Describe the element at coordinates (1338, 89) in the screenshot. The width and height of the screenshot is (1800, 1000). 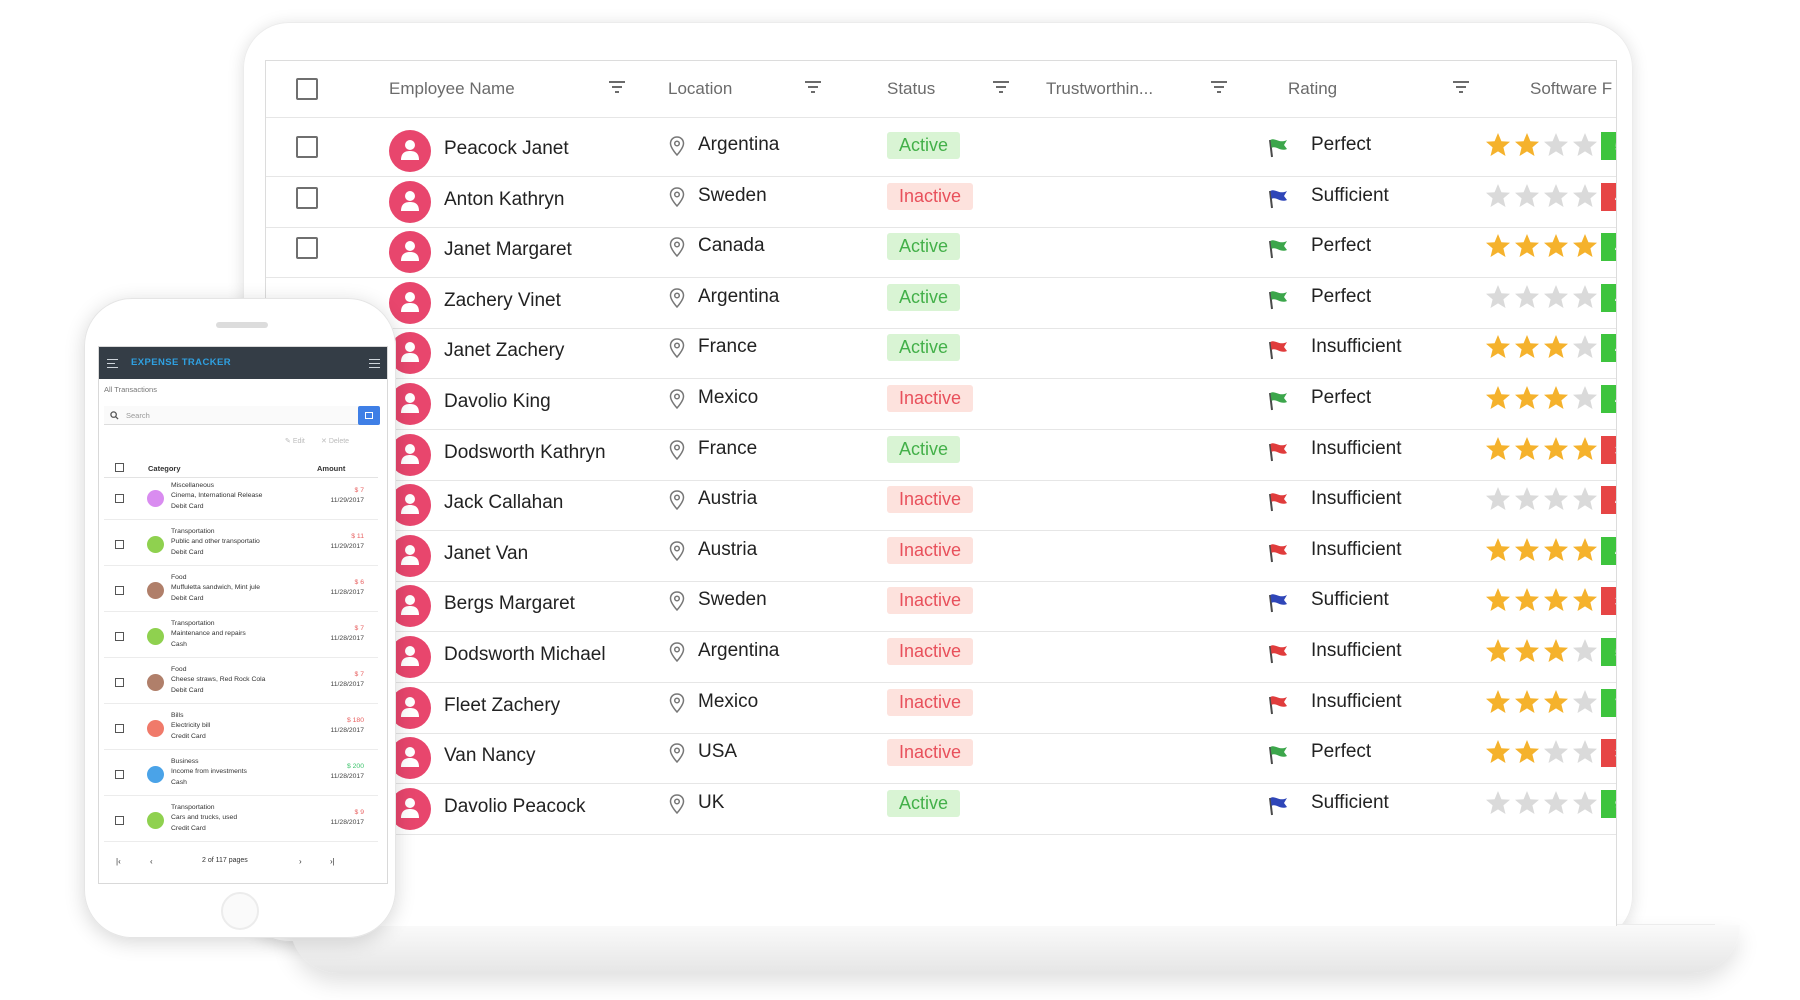
I see `column-header-rating: Rating` at that location.